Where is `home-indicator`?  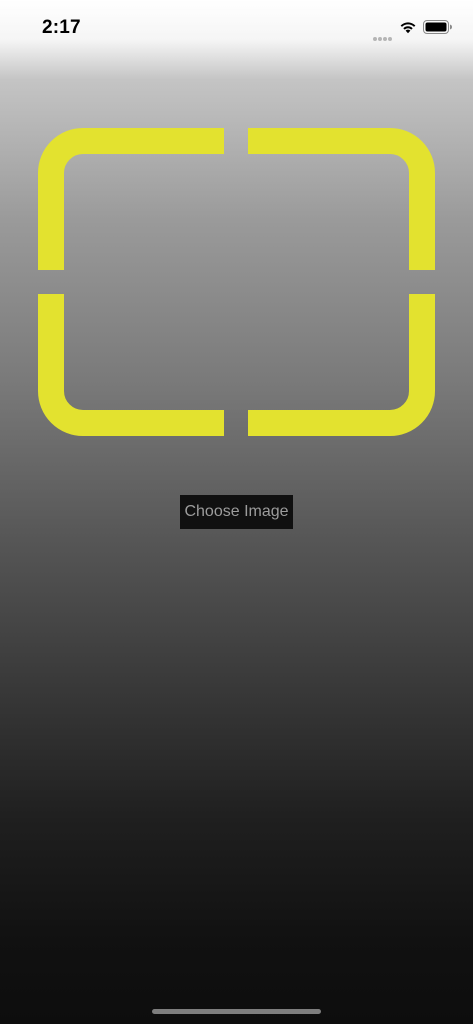 home-indicator is located at coordinates (236, 1011).